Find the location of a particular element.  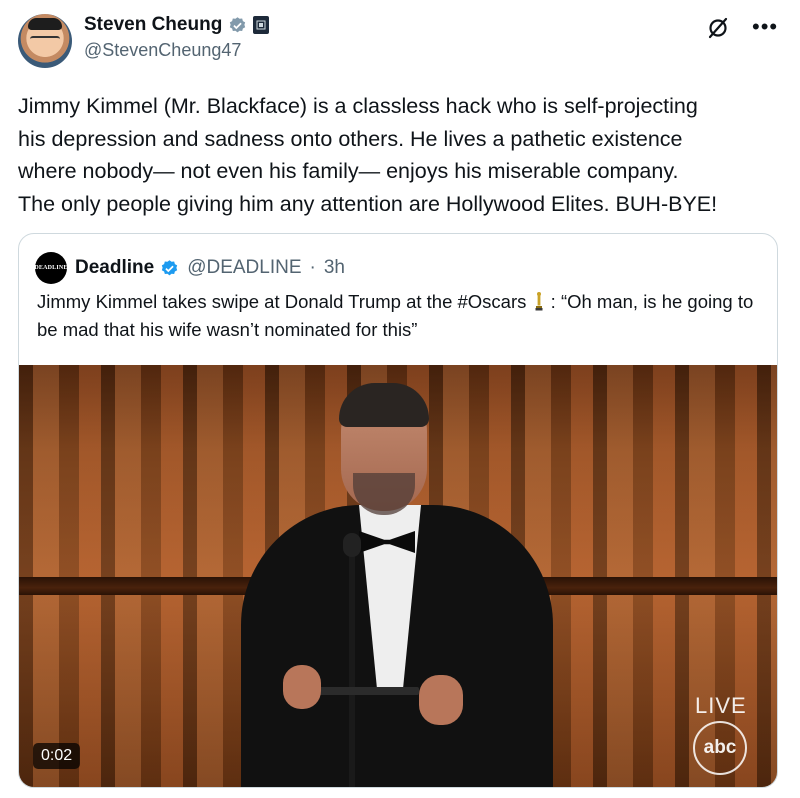

quoted-avatar-logo-text: DEADLINE is located at coordinates (51, 268).